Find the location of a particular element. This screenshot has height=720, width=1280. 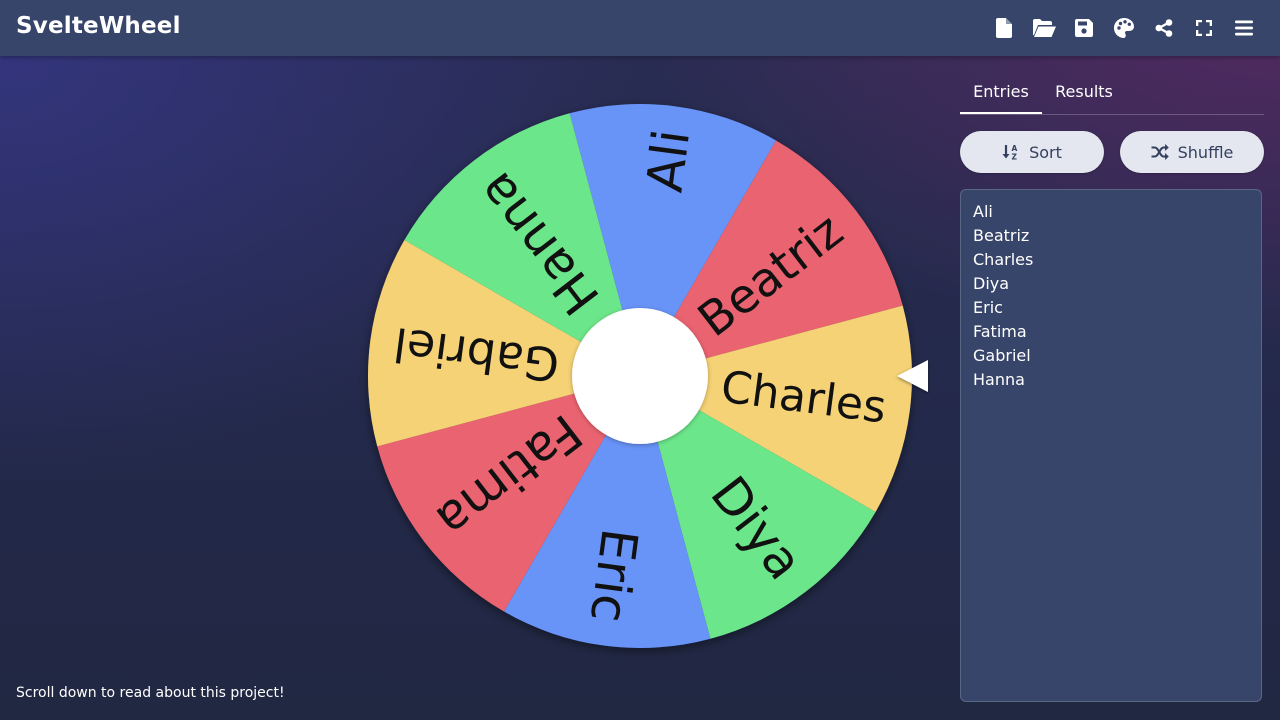

wheel-center-hub is located at coordinates (640, 376).